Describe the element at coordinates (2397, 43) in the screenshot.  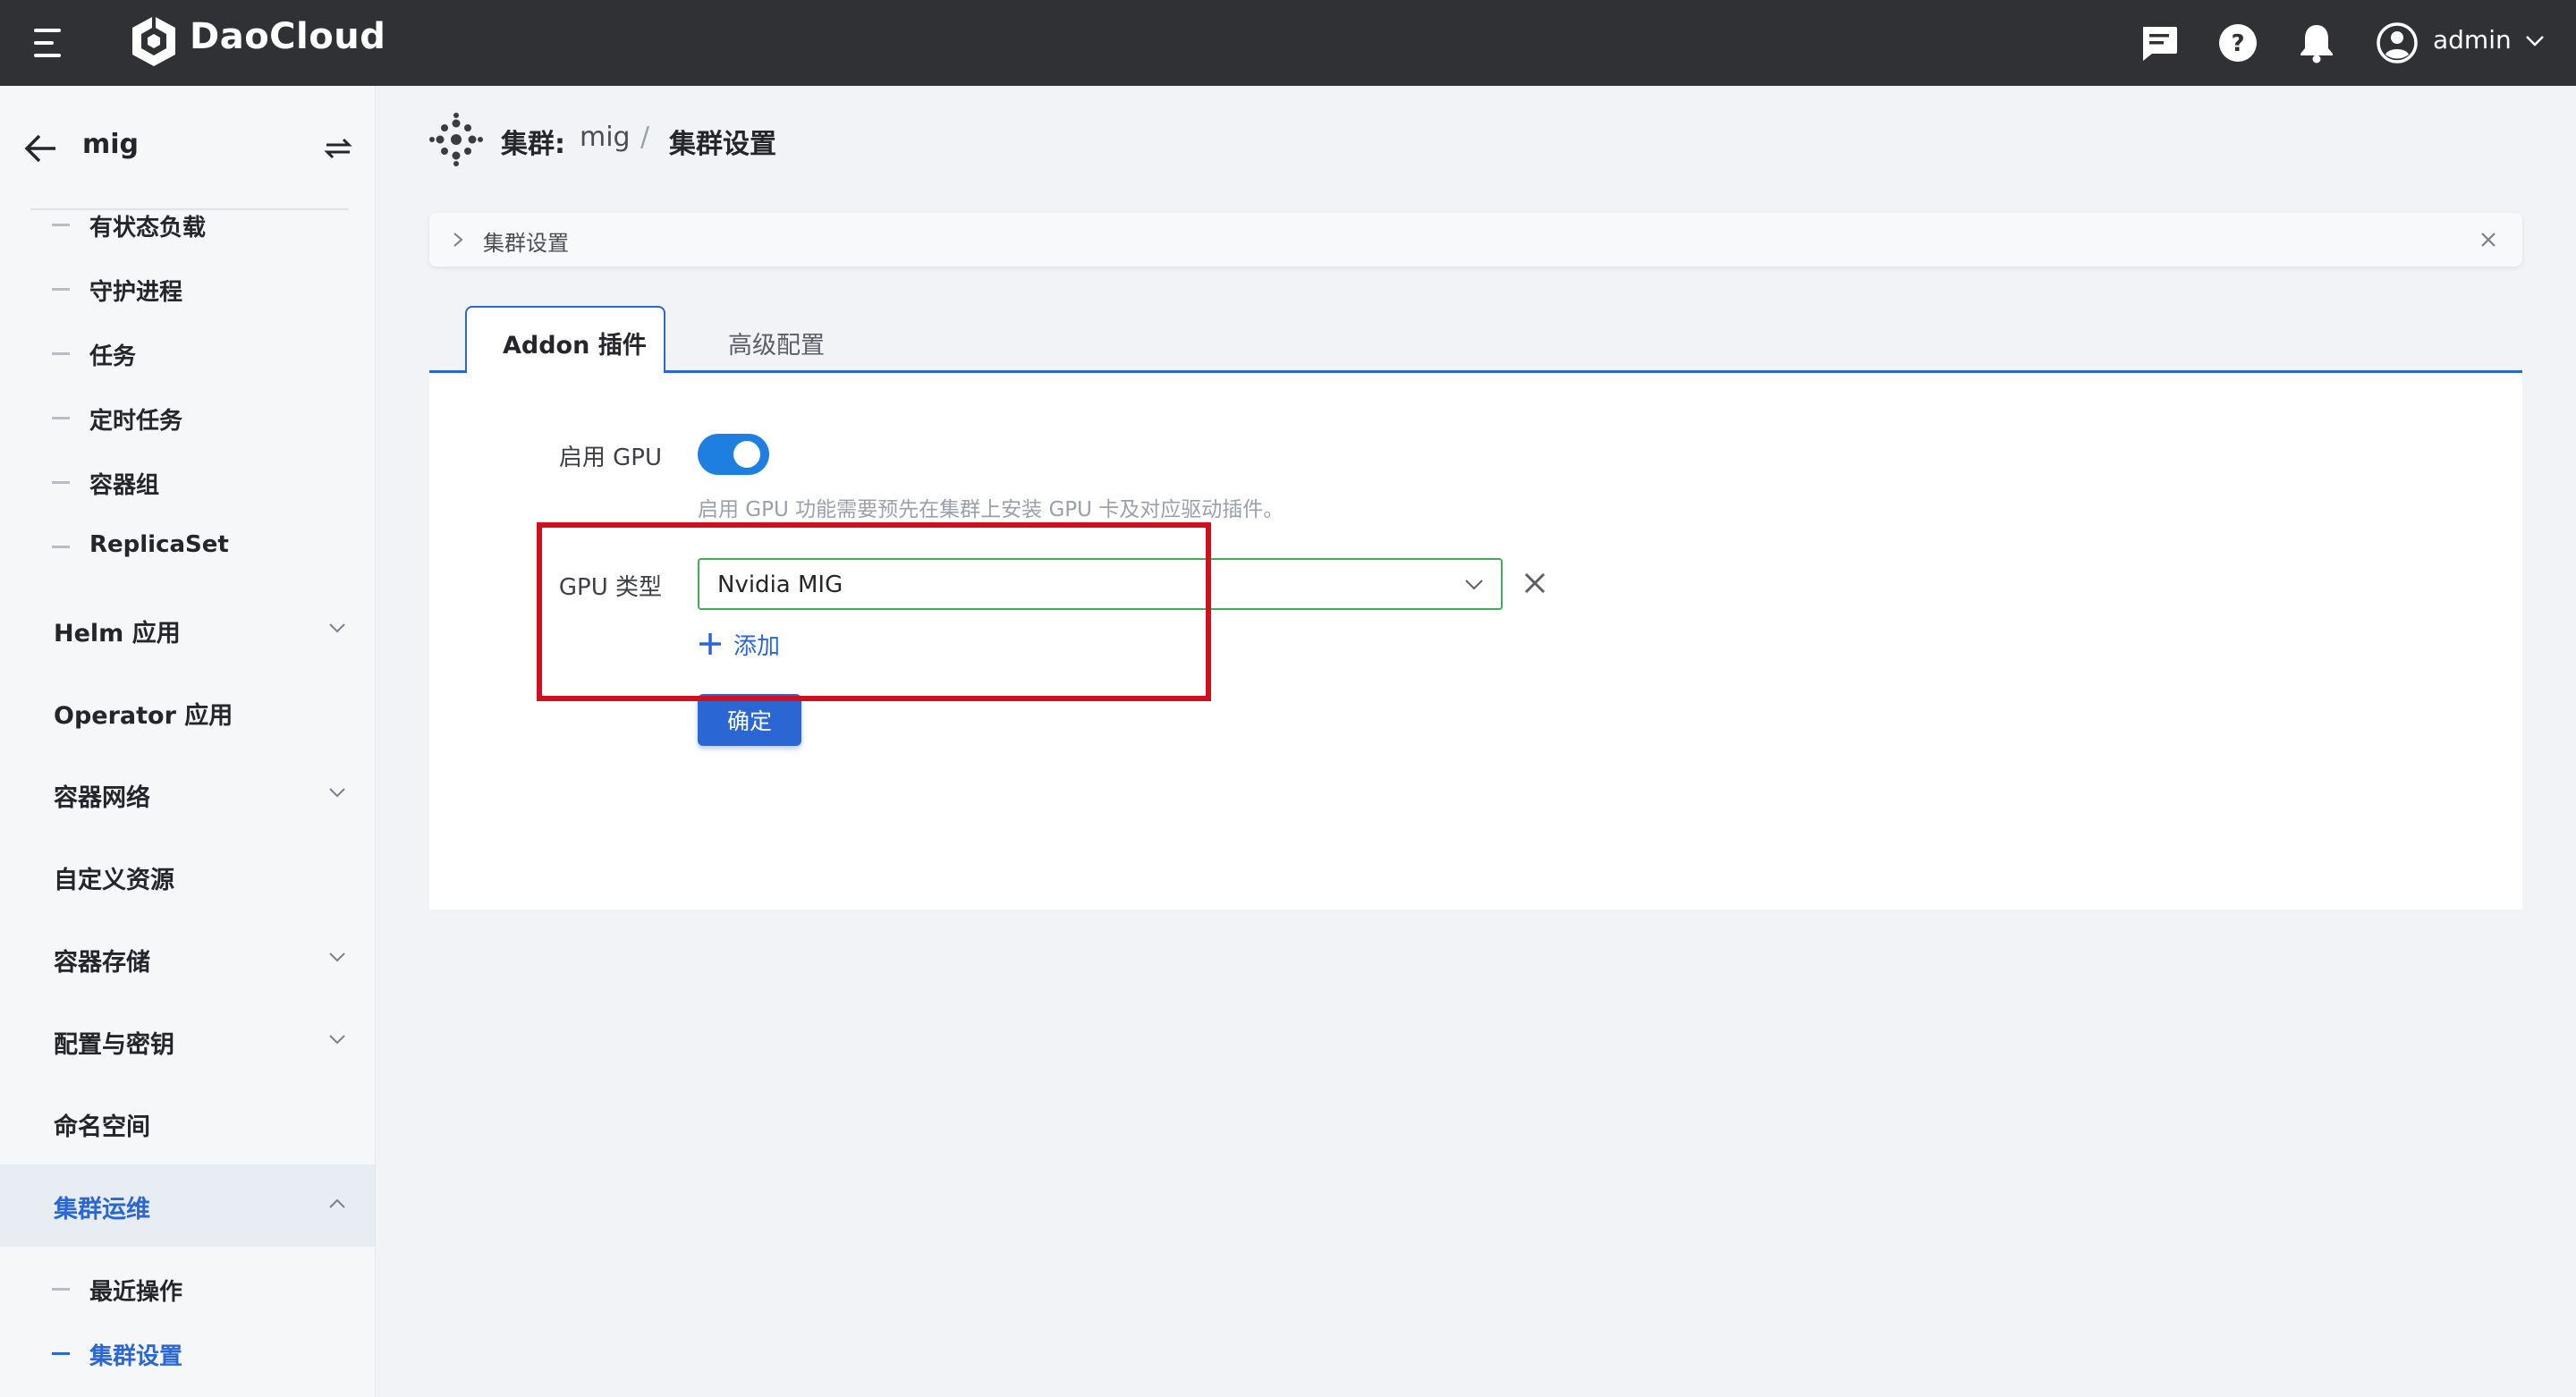
I see `user-avatar-icon` at that location.